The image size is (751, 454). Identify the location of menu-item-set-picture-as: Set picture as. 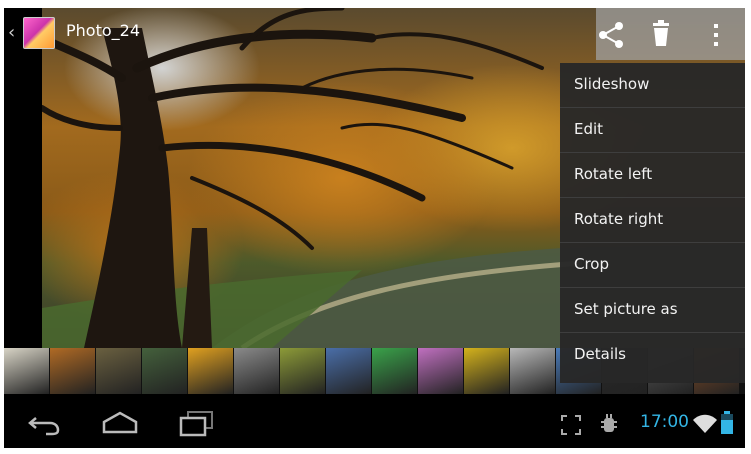
(652, 310).